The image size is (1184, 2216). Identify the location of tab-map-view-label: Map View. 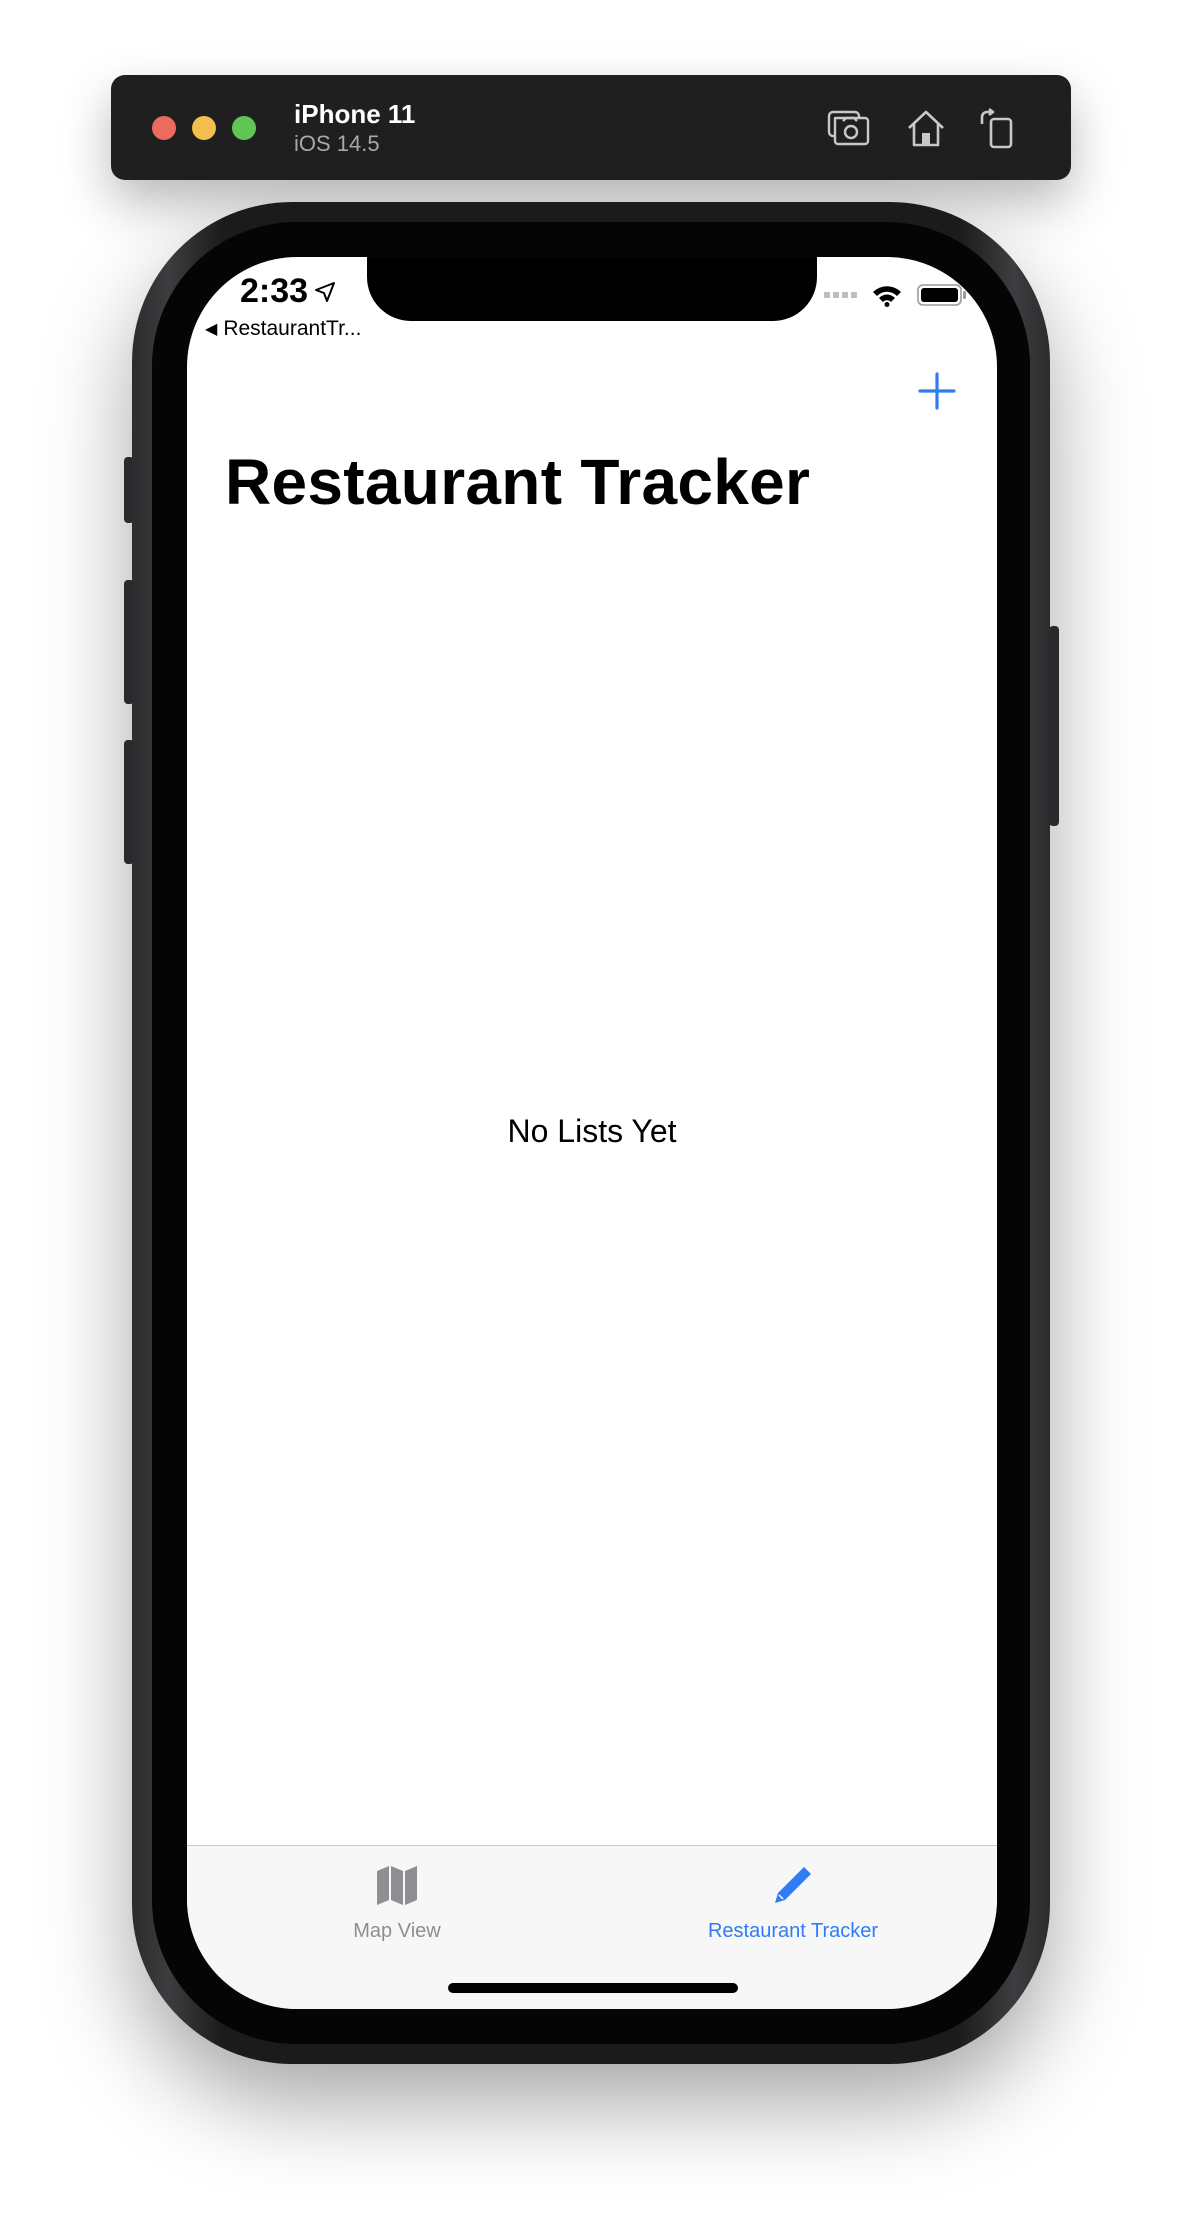
(397, 1931).